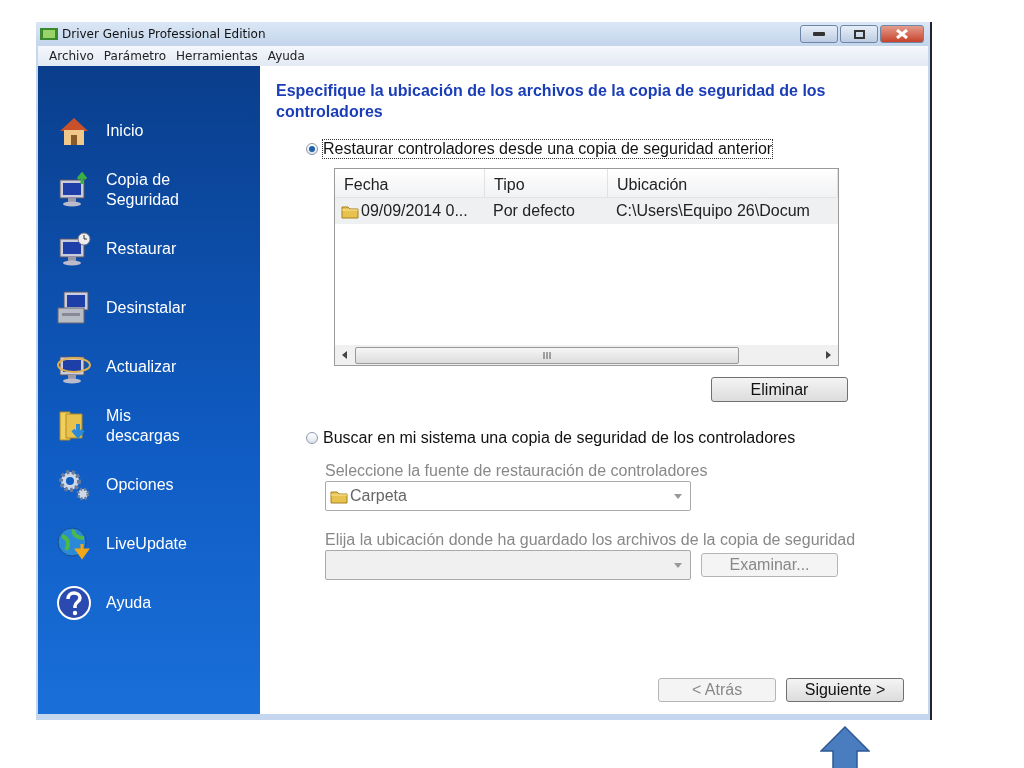 The image size is (1024, 768). Describe the element at coordinates (156, 425) in the screenshot. I see `sidebar-item: Mis descargas` at that location.